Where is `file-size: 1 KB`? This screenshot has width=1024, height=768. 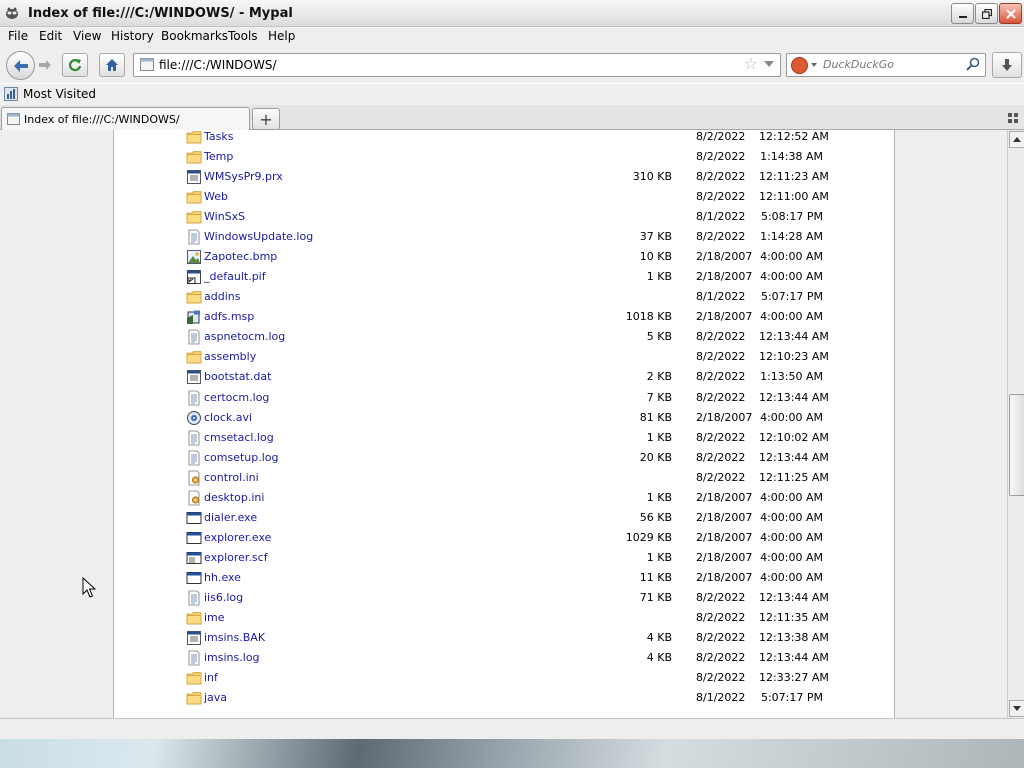
file-size: 1 KB is located at coordinates (659, 497).